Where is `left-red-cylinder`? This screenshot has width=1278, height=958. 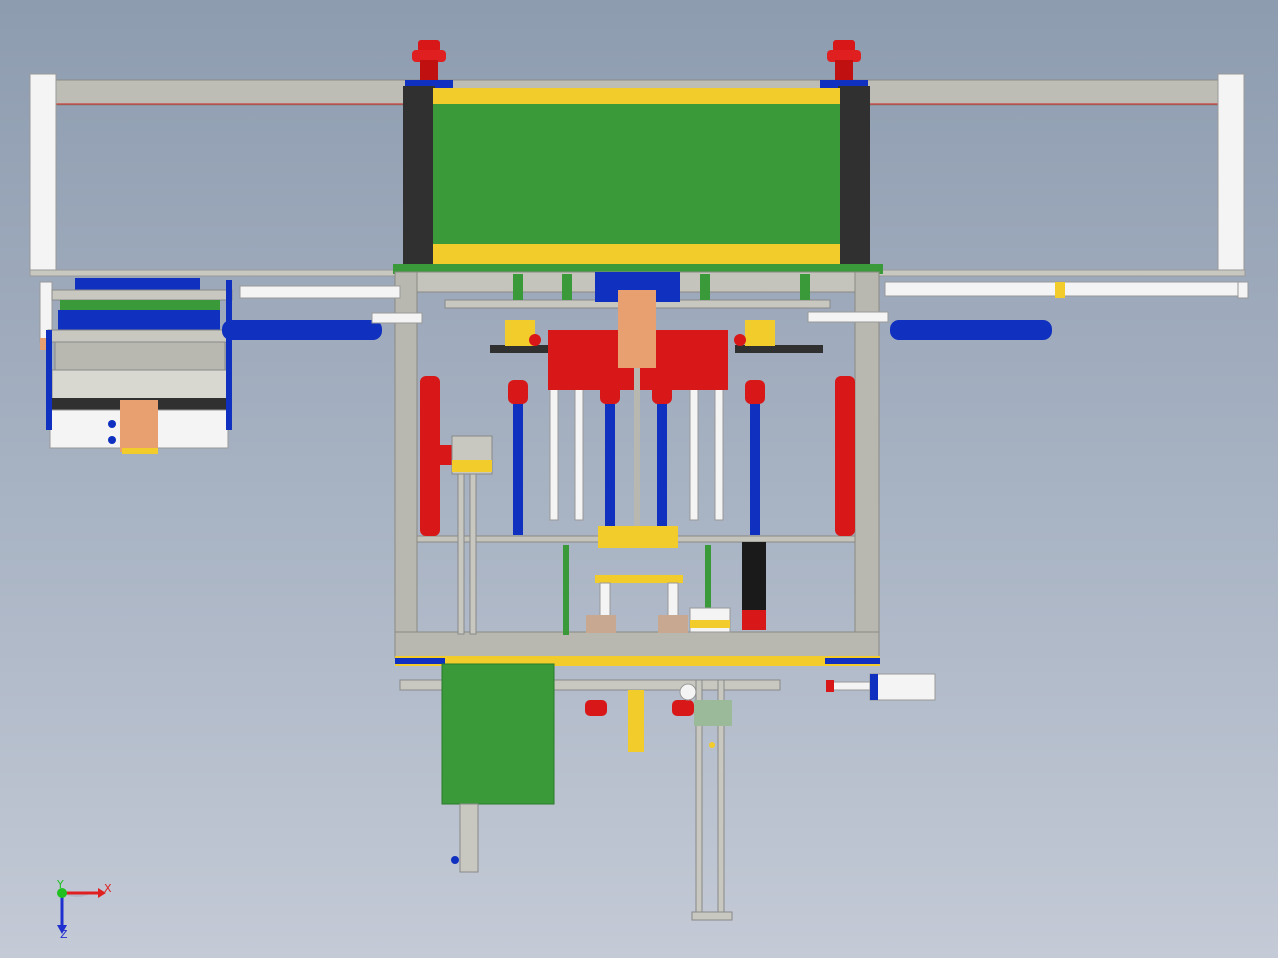
left-red-cylinder is located at coordinates (436, 456).